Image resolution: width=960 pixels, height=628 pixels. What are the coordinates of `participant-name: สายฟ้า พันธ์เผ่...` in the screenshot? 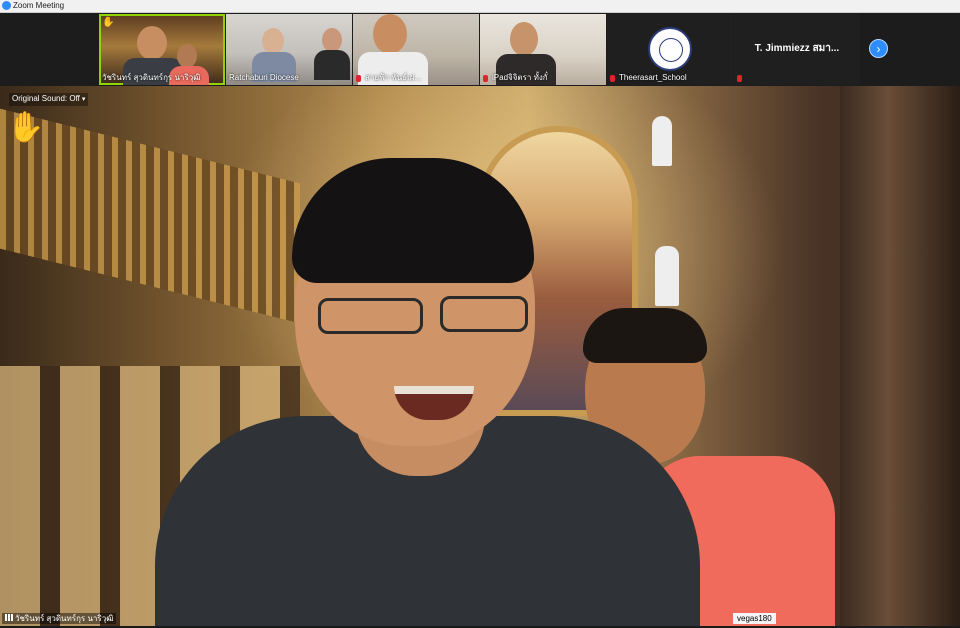 It's located at (393, 77).